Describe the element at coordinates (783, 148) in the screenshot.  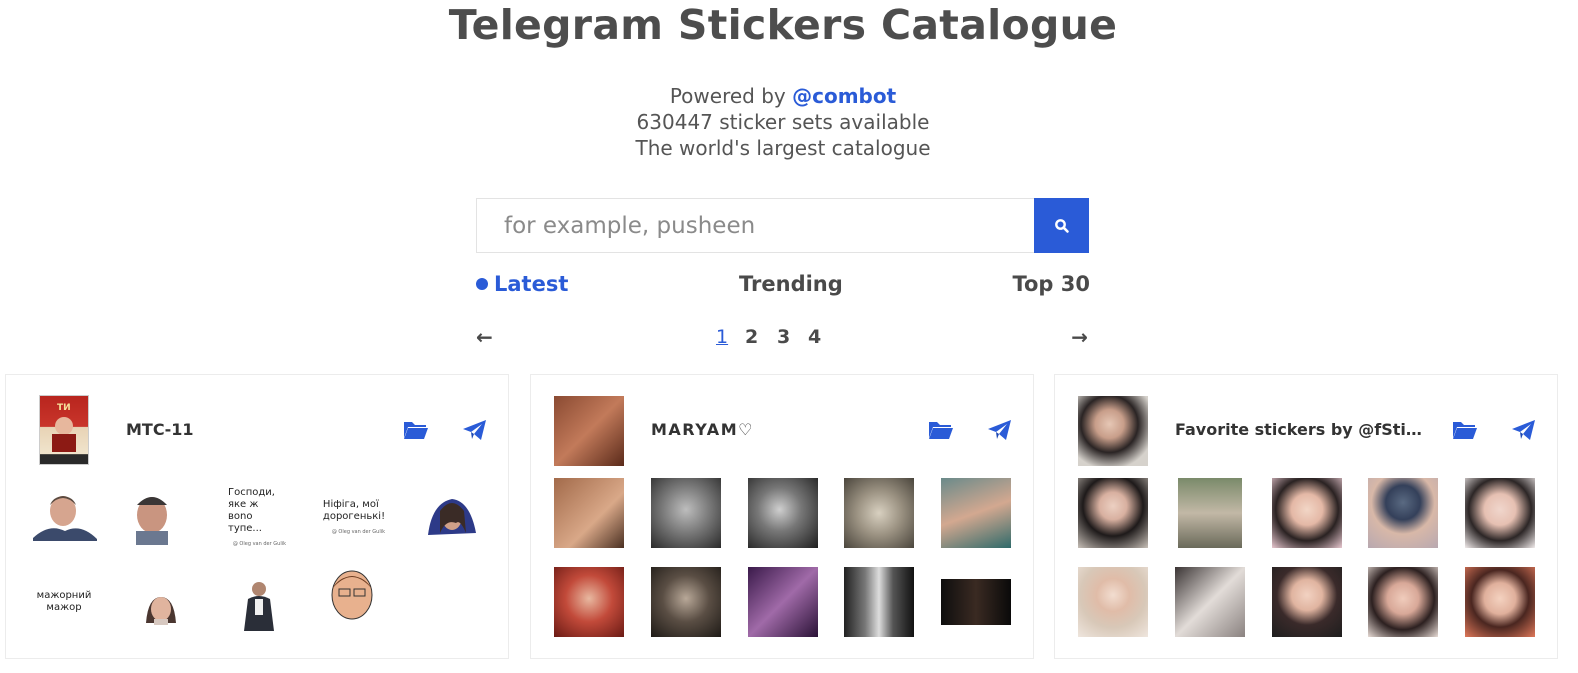
I see `tagline: The world's largest catalogue` at that location.